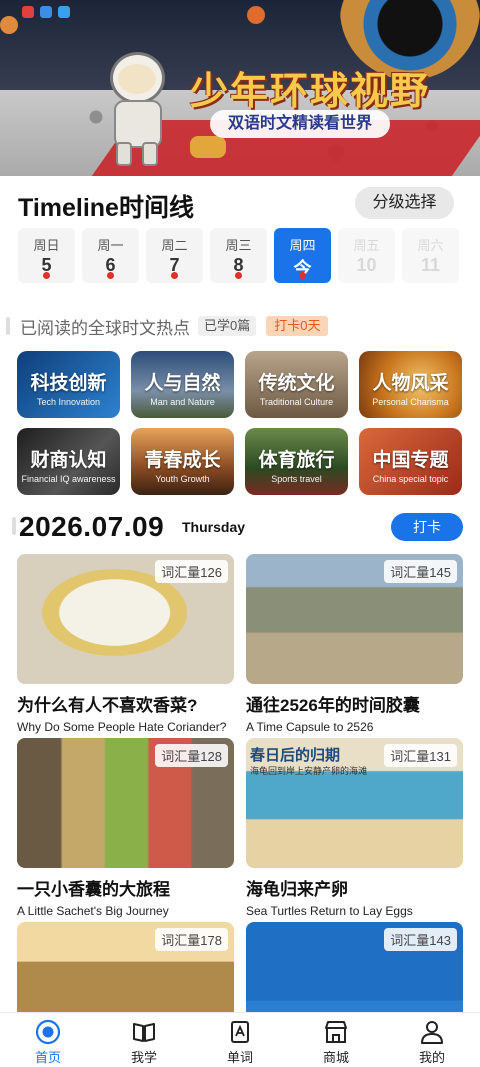 This screenshot has height=1067, width=480. What do you see at coordinates (110, 255) in the screenshot?
I see `day-monday: 周一 6` at bounding box center [110, 255].